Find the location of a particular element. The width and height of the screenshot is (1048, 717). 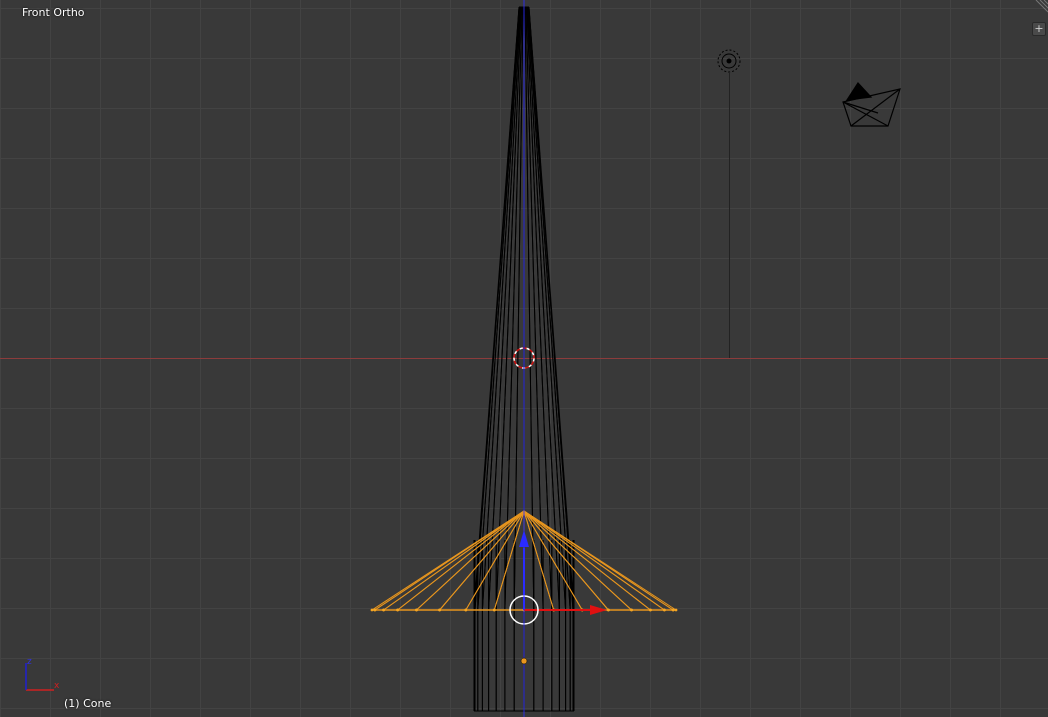

properties-toggle-button: + is located at coordinates (1039, 29).